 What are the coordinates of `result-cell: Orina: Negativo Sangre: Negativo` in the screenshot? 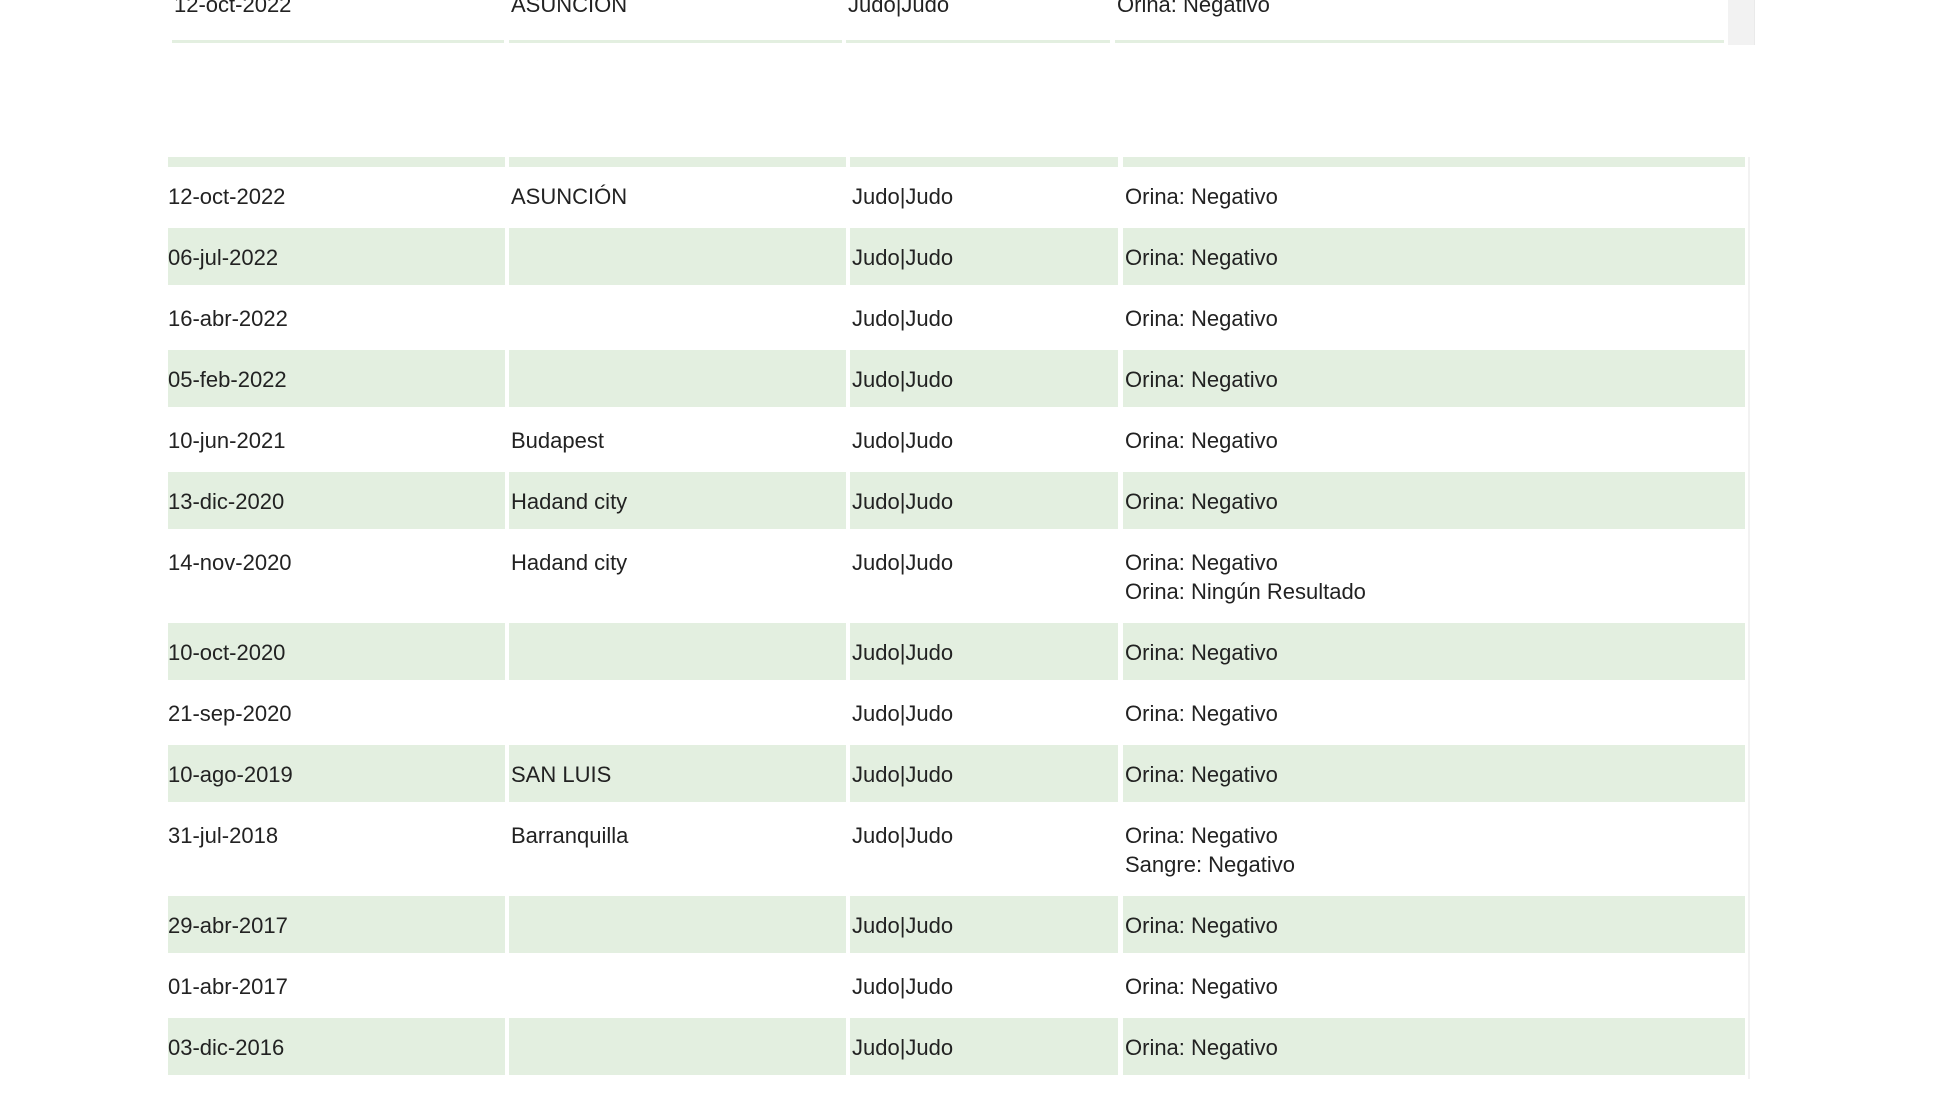 It's located at (1434, 849).